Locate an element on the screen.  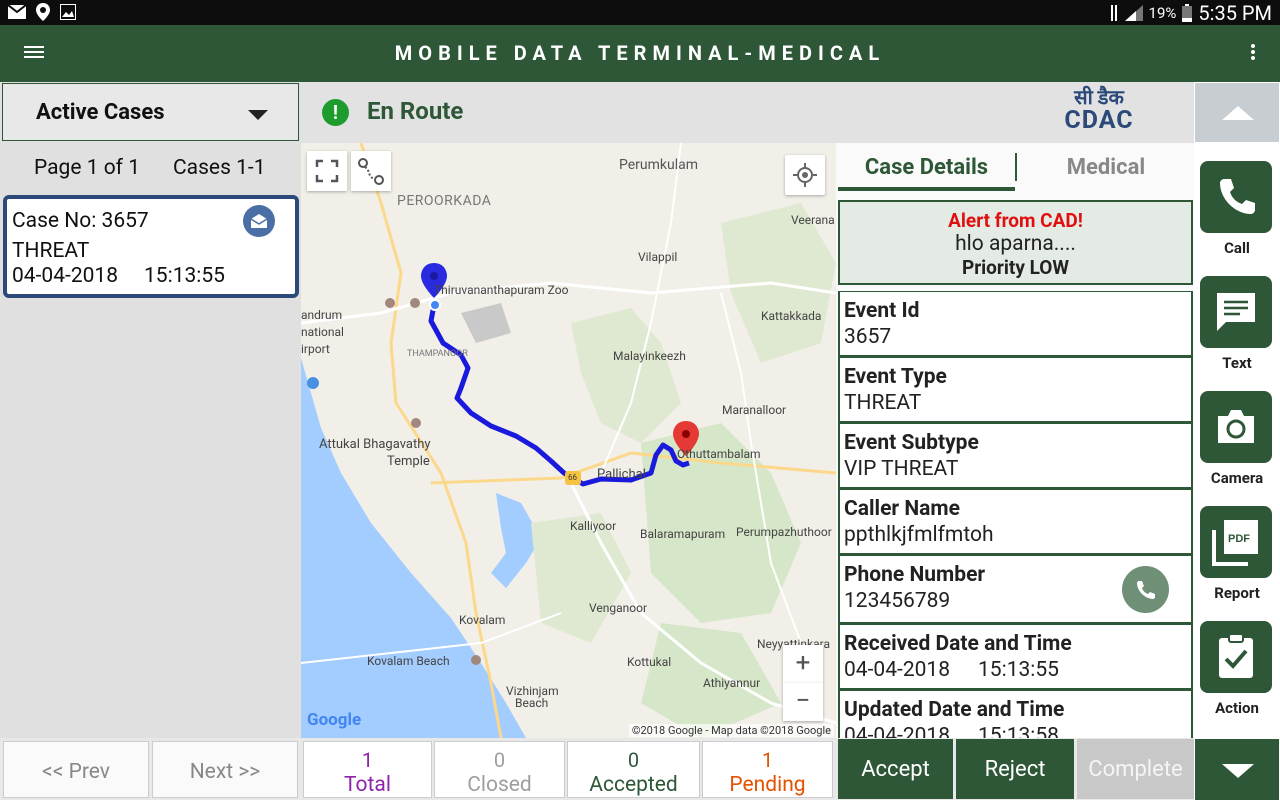
chevron-up-icon is located at coordinates (1238, 113).